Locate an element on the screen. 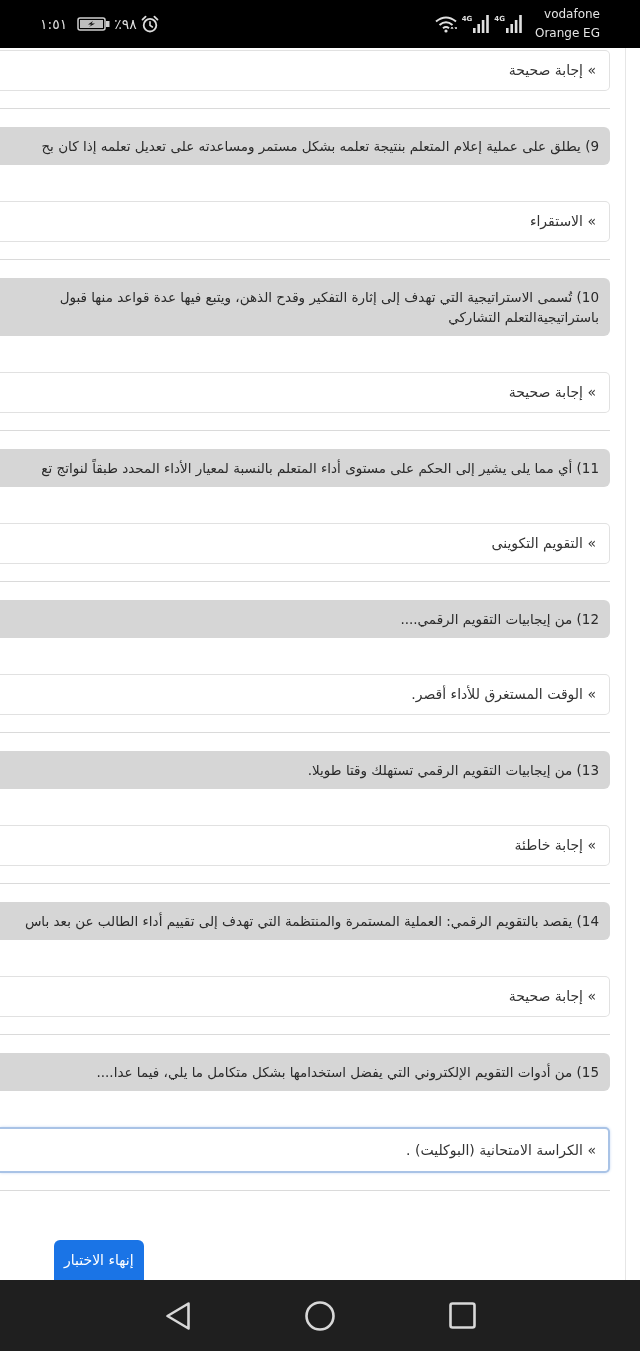 The height and width of the screenshot is (1351, 640). carrier-name: Orange EG is located at coordinates (567, 33).